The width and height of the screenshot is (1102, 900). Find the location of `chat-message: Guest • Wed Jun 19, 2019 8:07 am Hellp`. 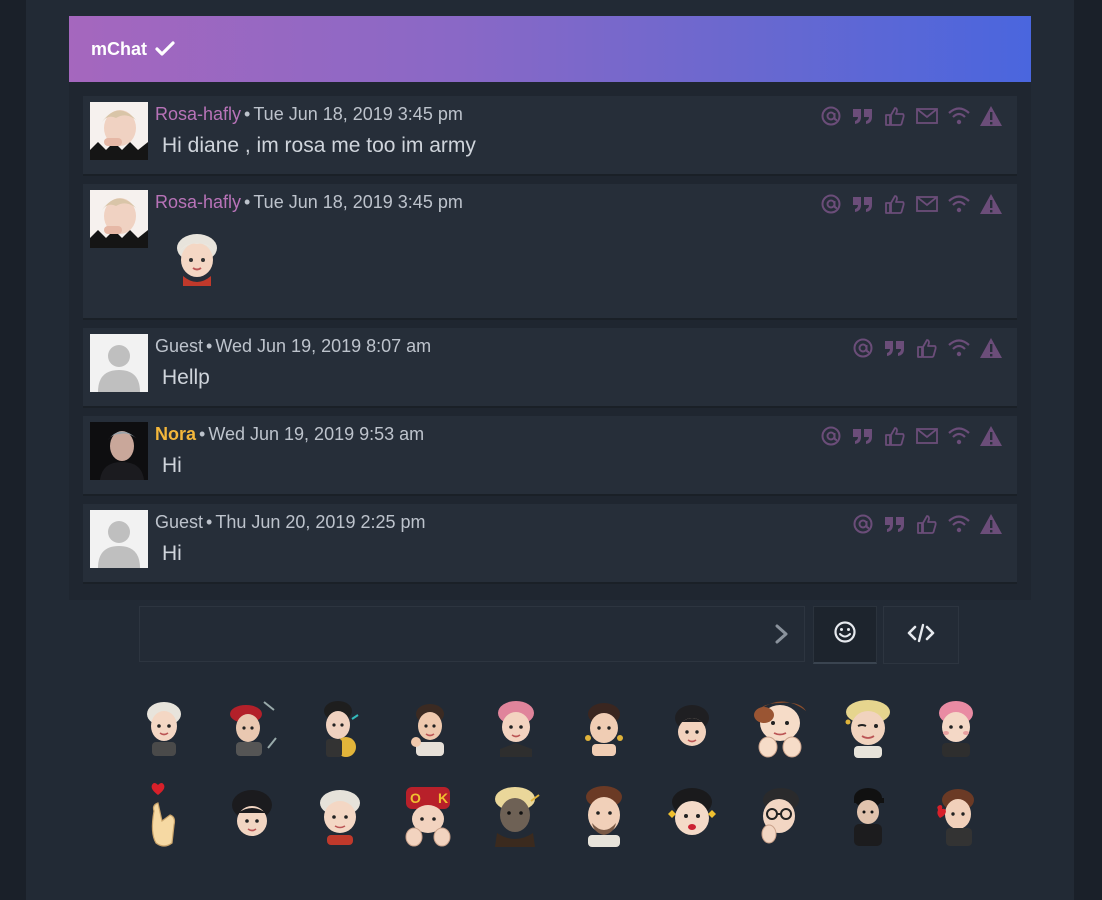

chat-message: Guest • Wed Jun 19, 2019 8:07 am Hellp is located at coordinates (550, 368).